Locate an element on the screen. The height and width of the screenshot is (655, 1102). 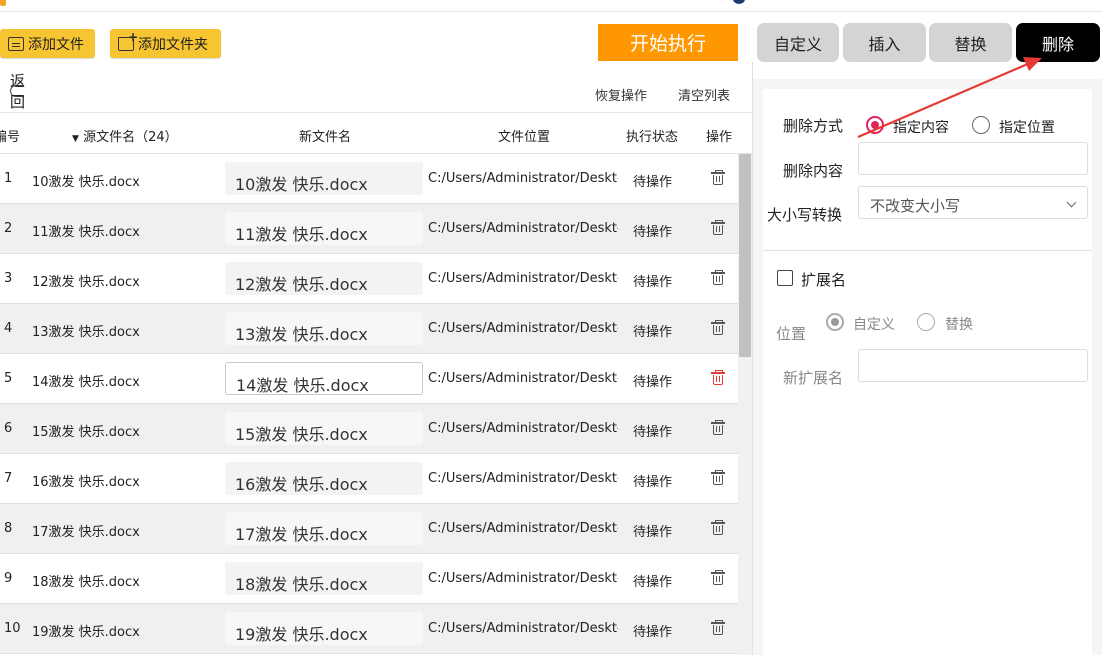
row-source: 14激发 快乐.docx is located at coordinates (86, 382).